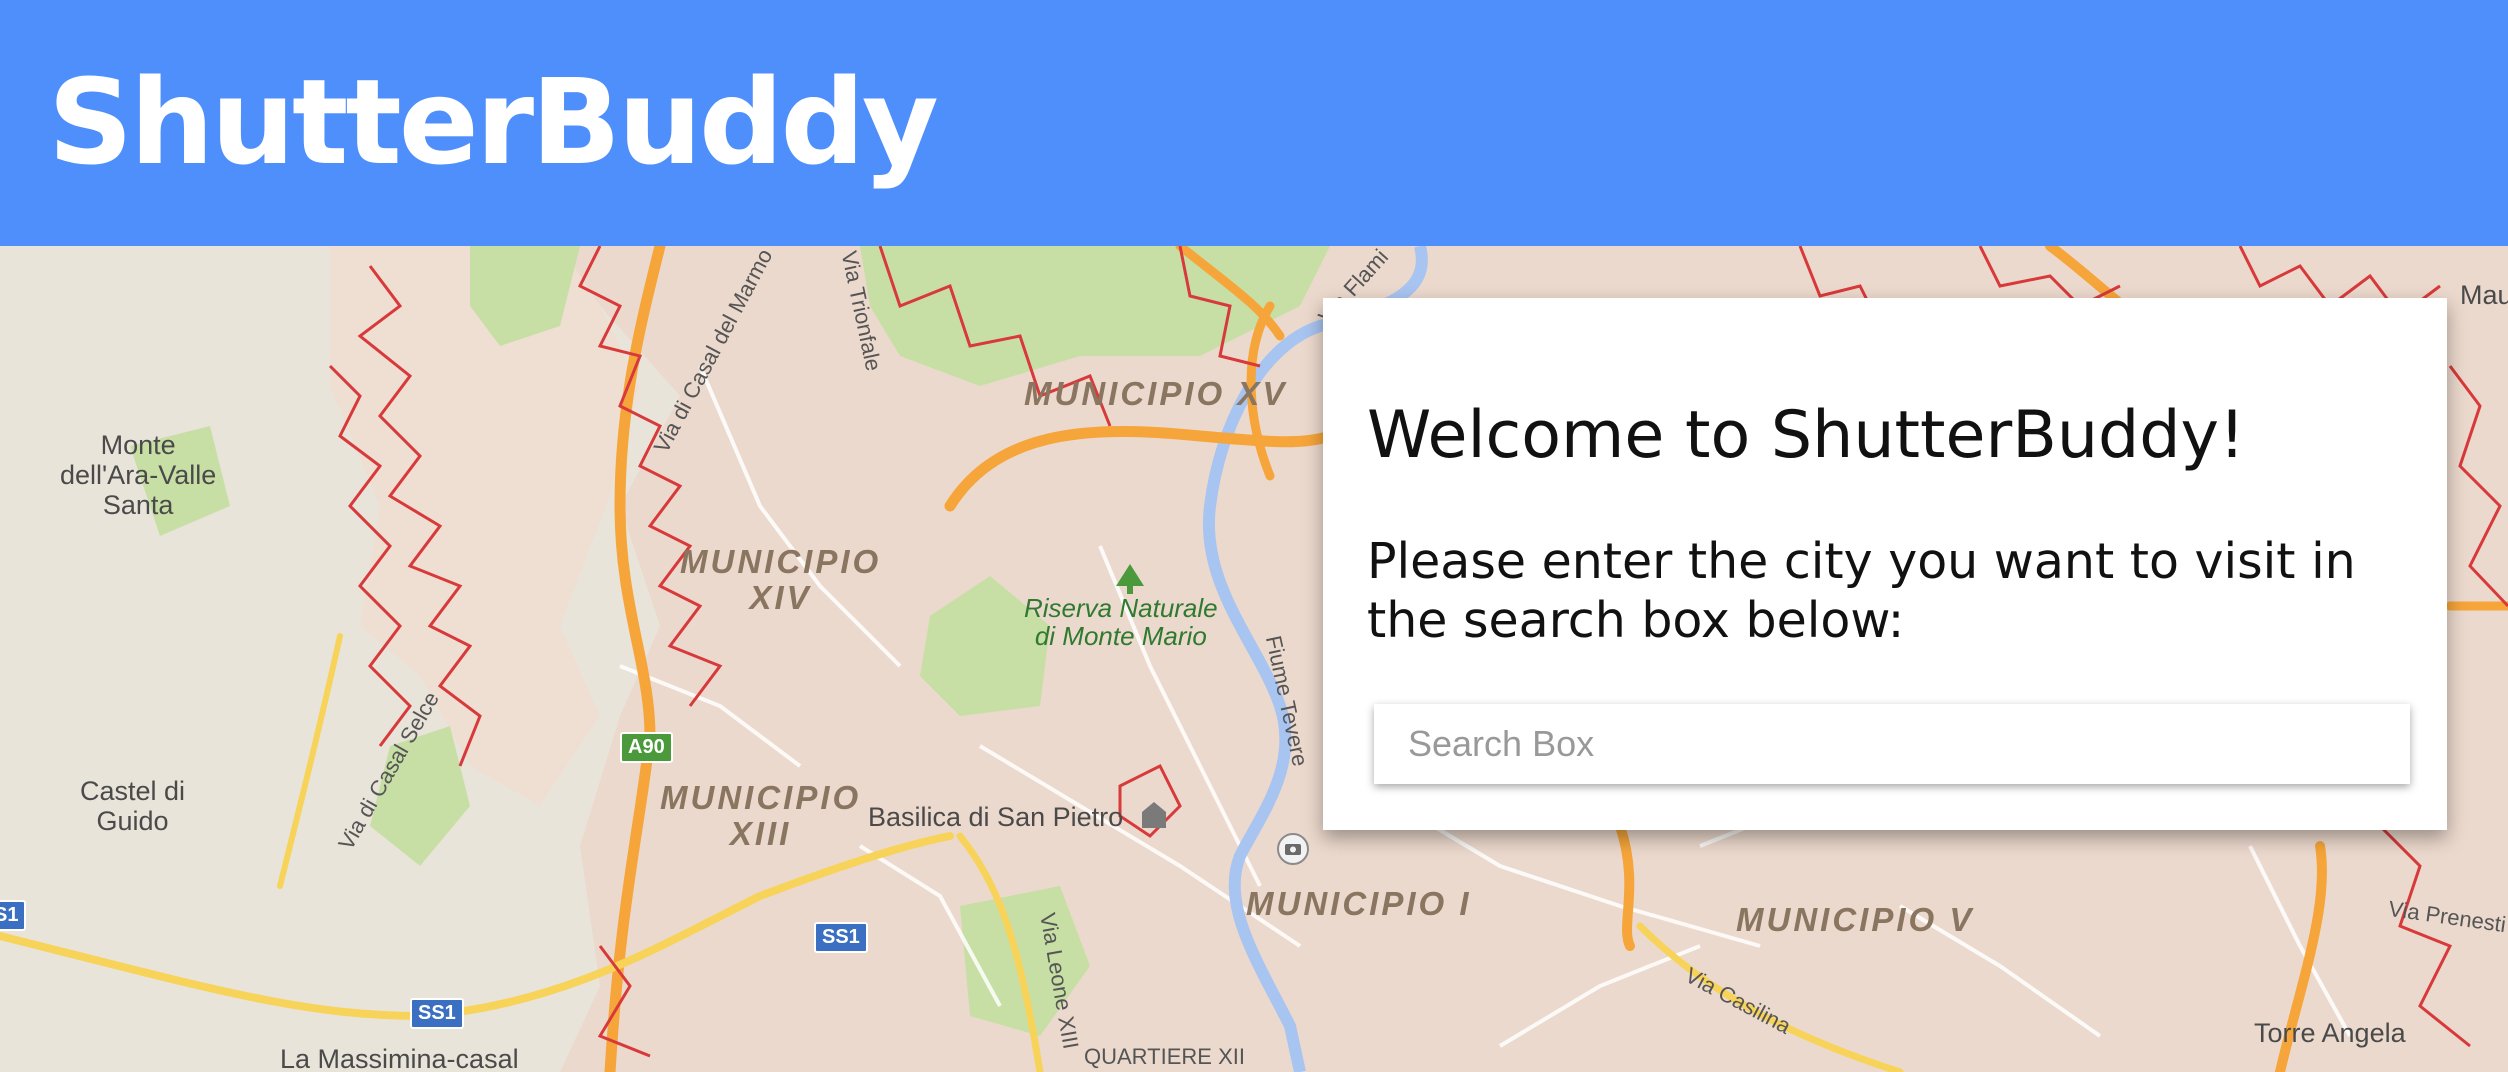 This screenshot has height=1072, width=2508. Describe the element at coordinates (133, 806) in the screenshot. I see `place-label-castel-di-guido: Castel di Guido` at that location.